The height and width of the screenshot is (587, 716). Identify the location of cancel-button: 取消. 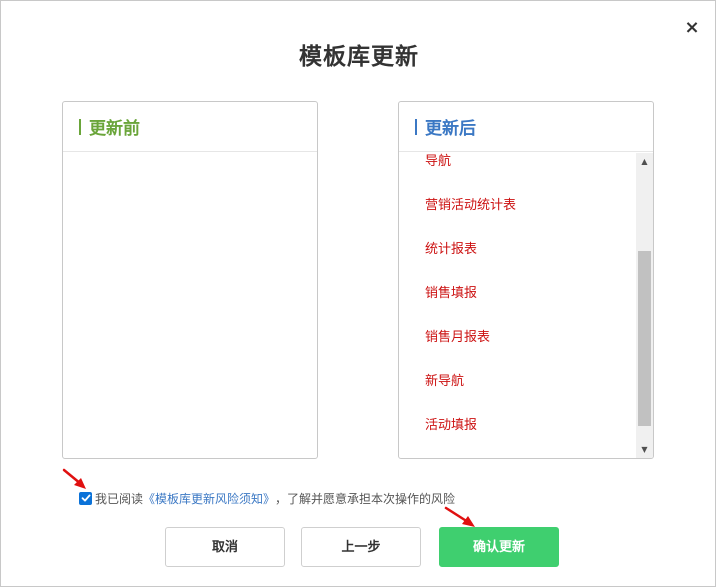
(225, 547).